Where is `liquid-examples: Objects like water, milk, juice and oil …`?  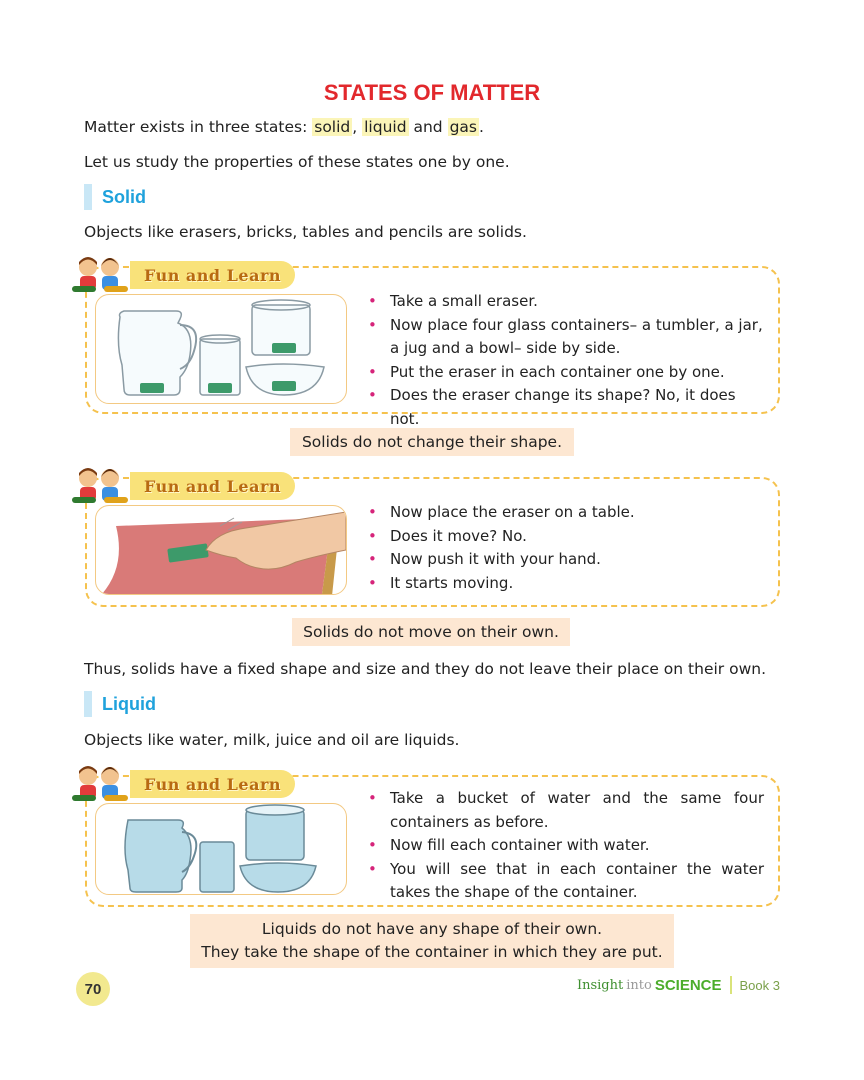 liquid-examples: Objects like water, milk, juice and oil … is located at coordinates (272, 740).